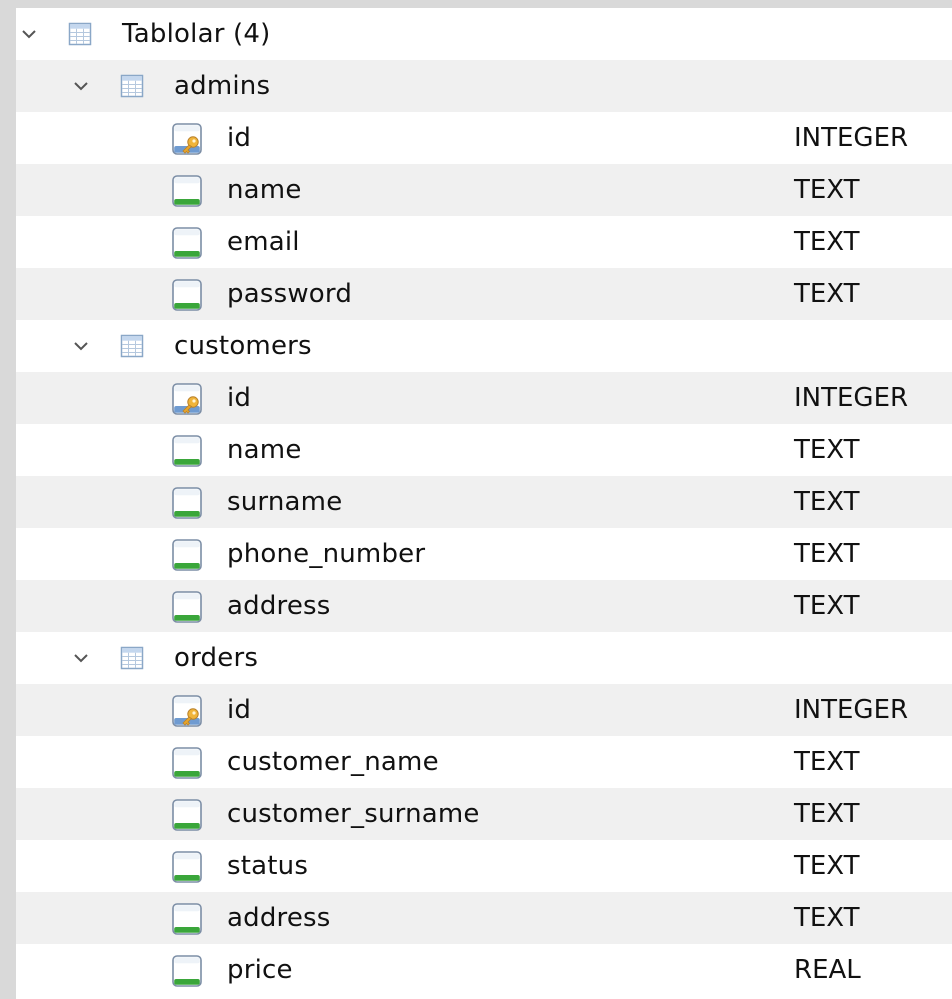  I want to click on column-name: phone_number, so click(326, 554).